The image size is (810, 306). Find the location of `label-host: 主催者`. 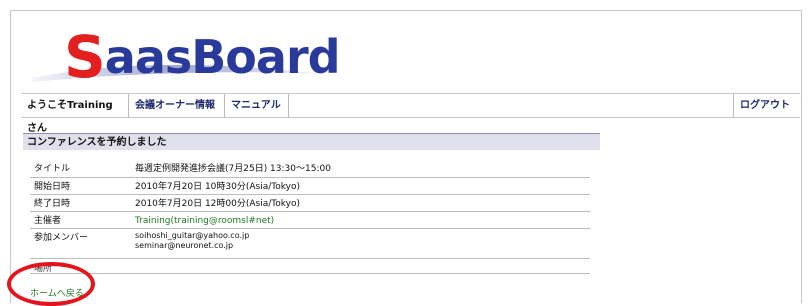

label-host: 主催者 is located at coordinates (48, 221).